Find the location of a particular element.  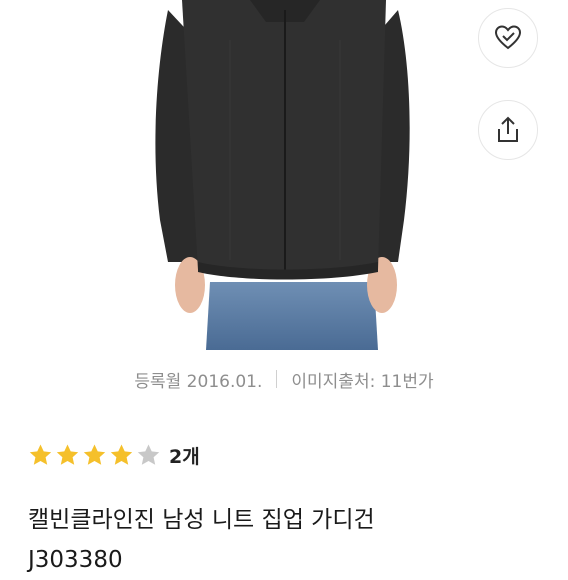

registered-date: 등록월 2016.01. is located at coordinates (198, 381).